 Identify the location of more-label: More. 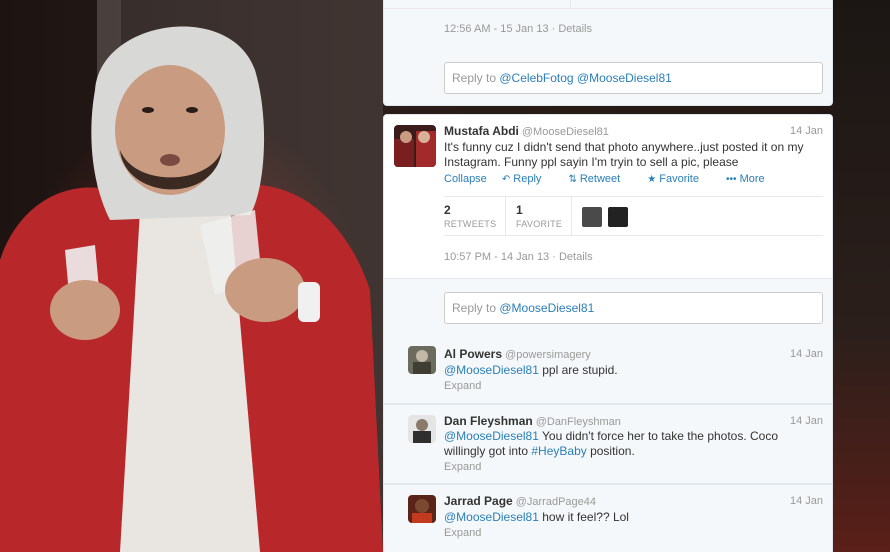
(752, 179).